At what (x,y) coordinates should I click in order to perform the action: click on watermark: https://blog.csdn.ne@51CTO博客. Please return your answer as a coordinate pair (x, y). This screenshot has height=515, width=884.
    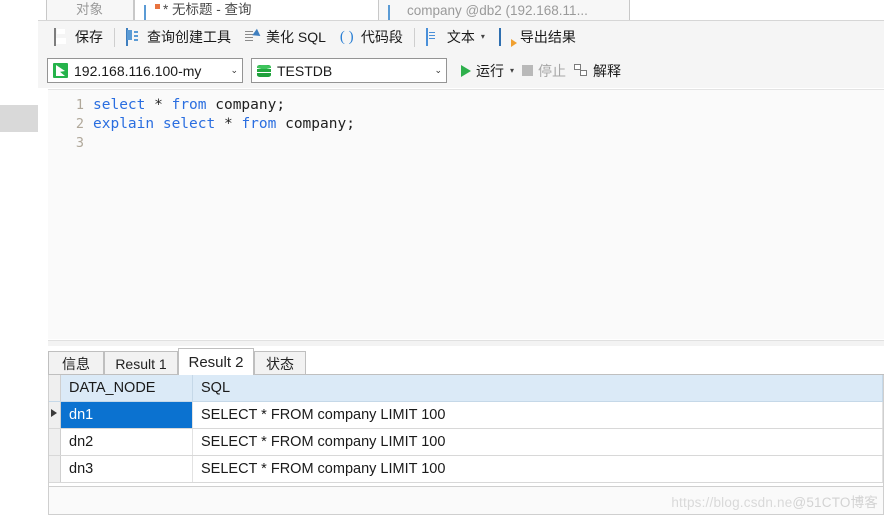
    Looking at the image, I should click on (774, 501).